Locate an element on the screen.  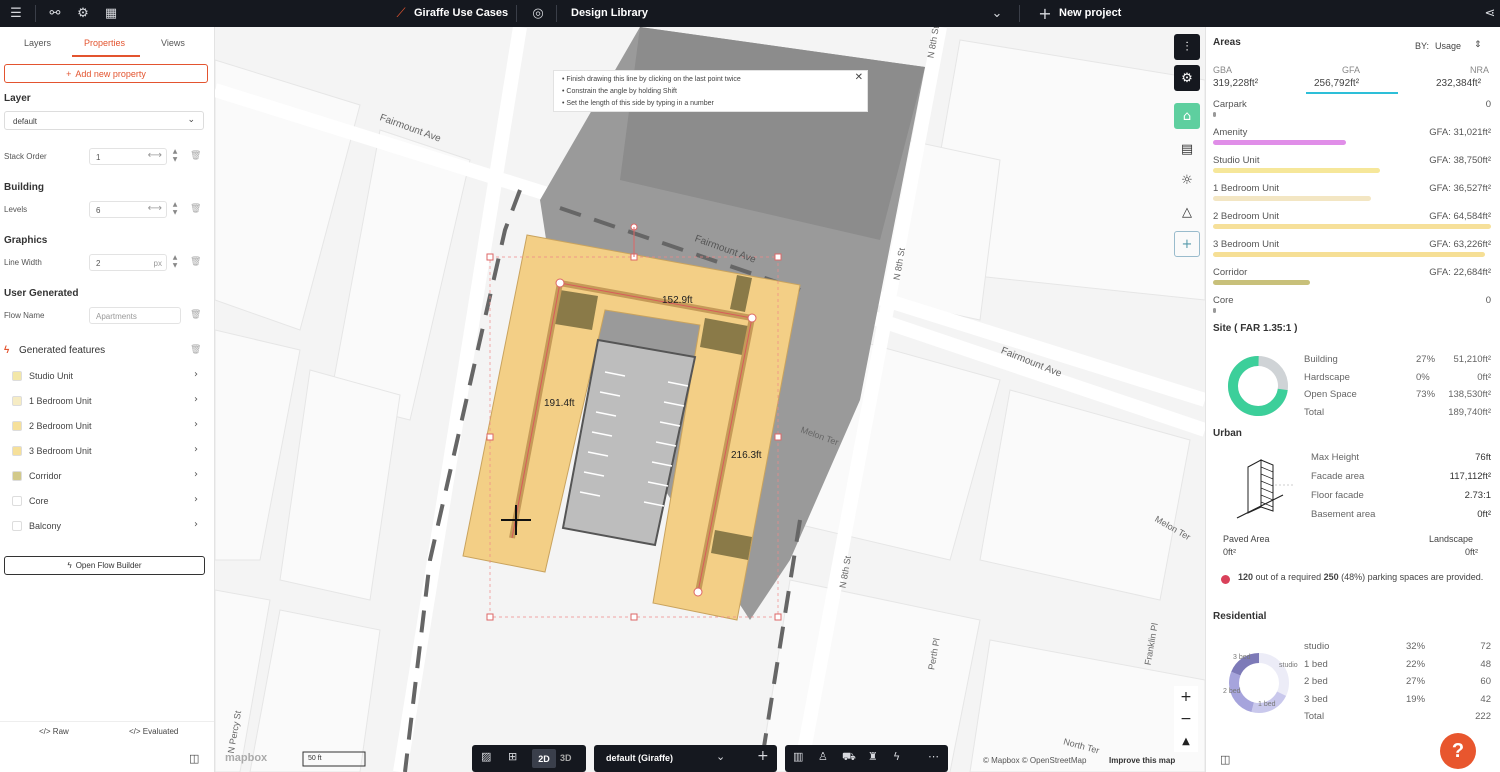
map-icon: ⊞ is located at coordinates (512, 756).